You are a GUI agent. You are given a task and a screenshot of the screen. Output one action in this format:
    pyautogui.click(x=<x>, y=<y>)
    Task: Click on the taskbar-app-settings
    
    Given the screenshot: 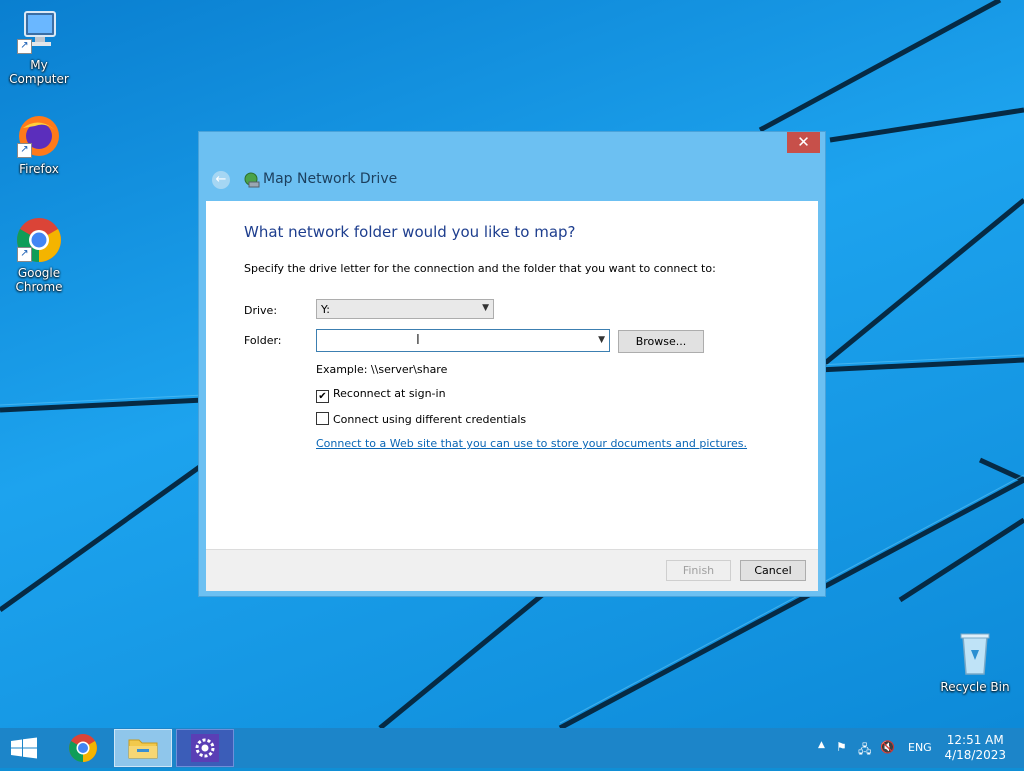 What is the action you would take?
    pyautogui.click(x=205, y=748)
    